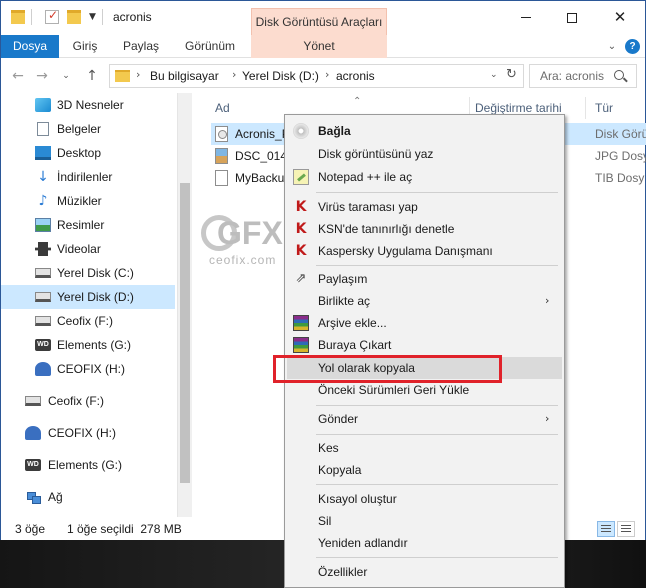 Image resolution: width=646 pixels, height=588 pixels. What do you see at coordinates (42, 76) in the screenshot?
I see `forward-icon: →` at bounding box center [42, 76].